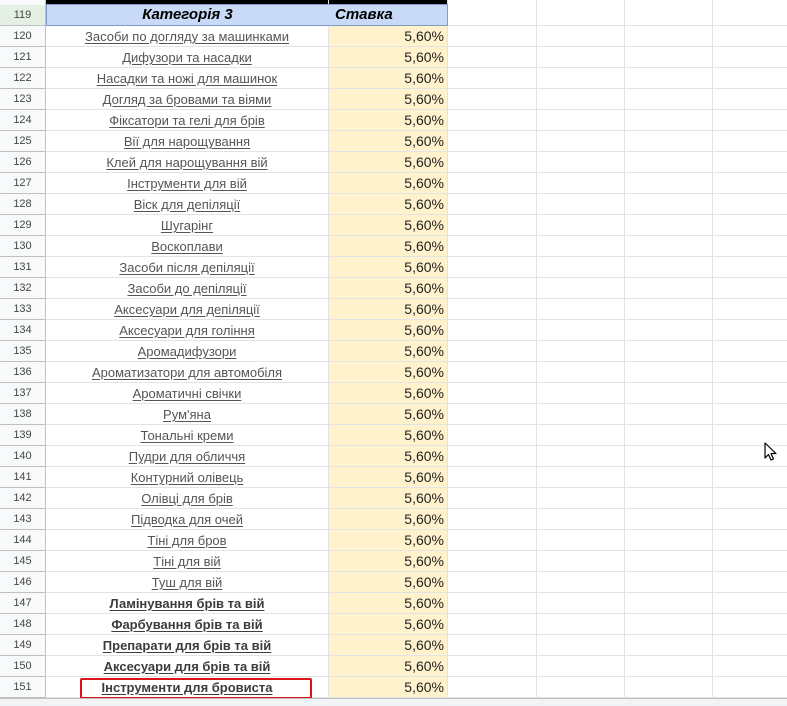  I want to click on row-number: 151, so click(22, 687).